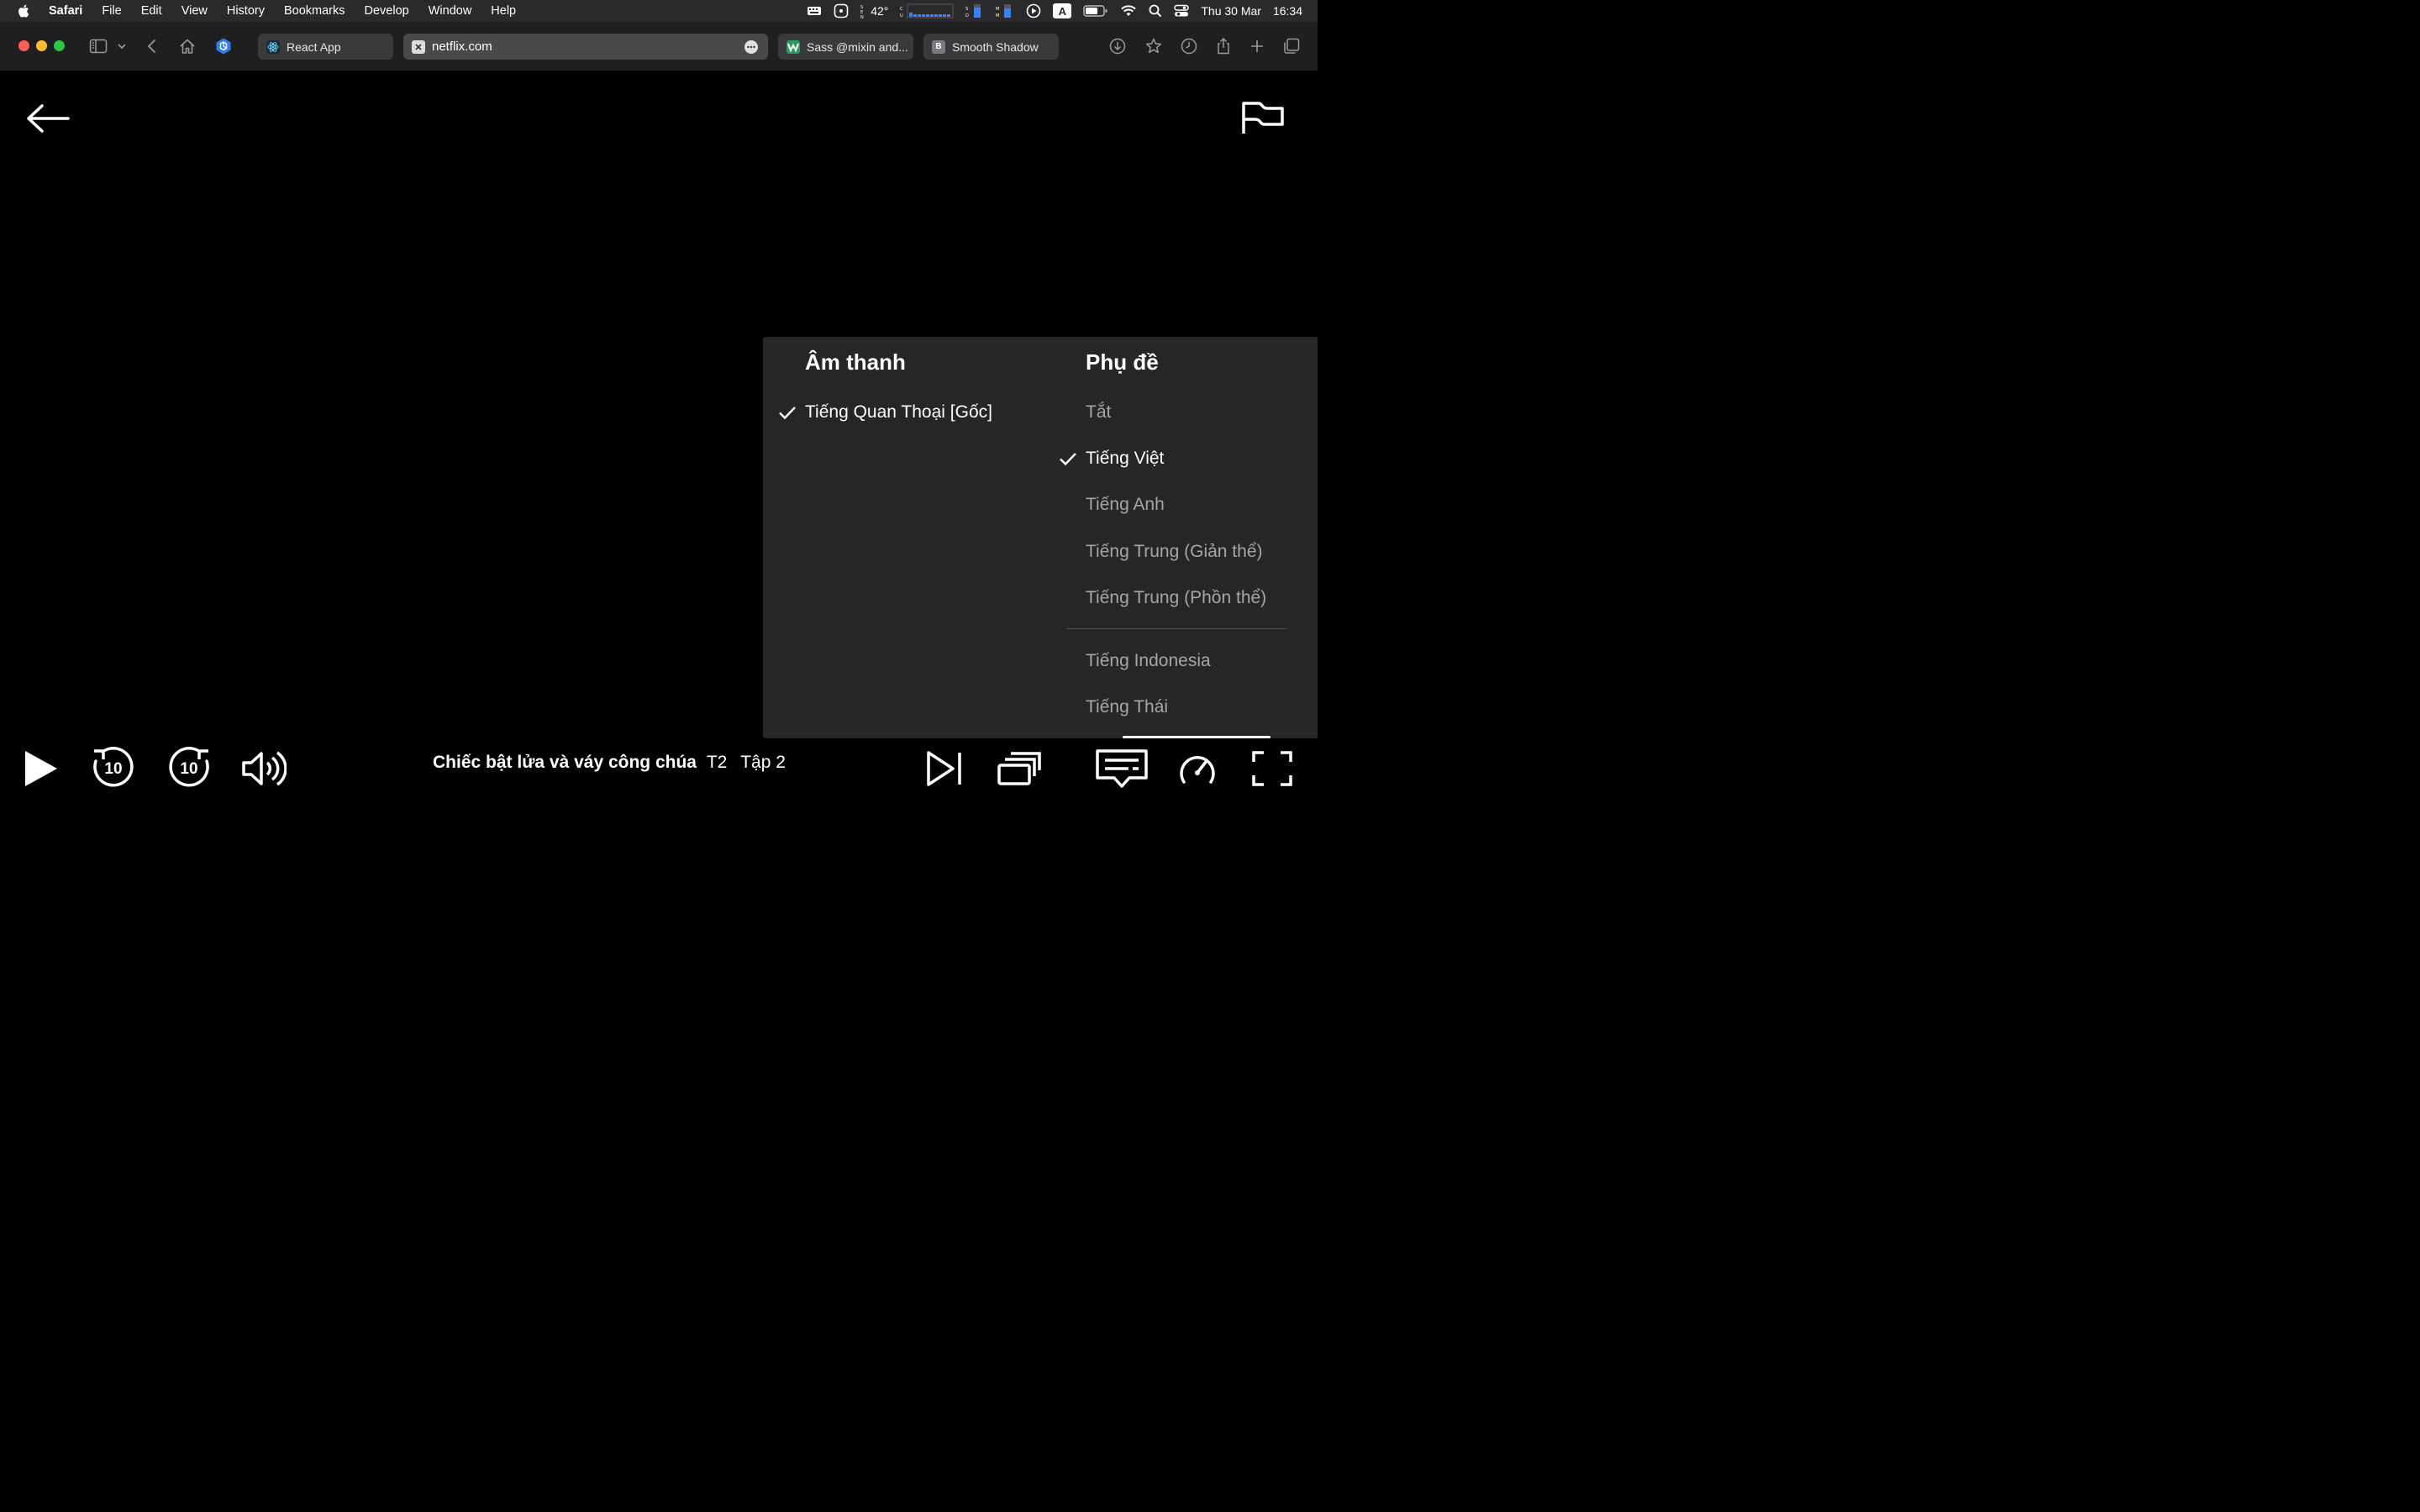  Describe the element at coordinates (1224, 46) in the screenshot. I see `share-icon` at that location.